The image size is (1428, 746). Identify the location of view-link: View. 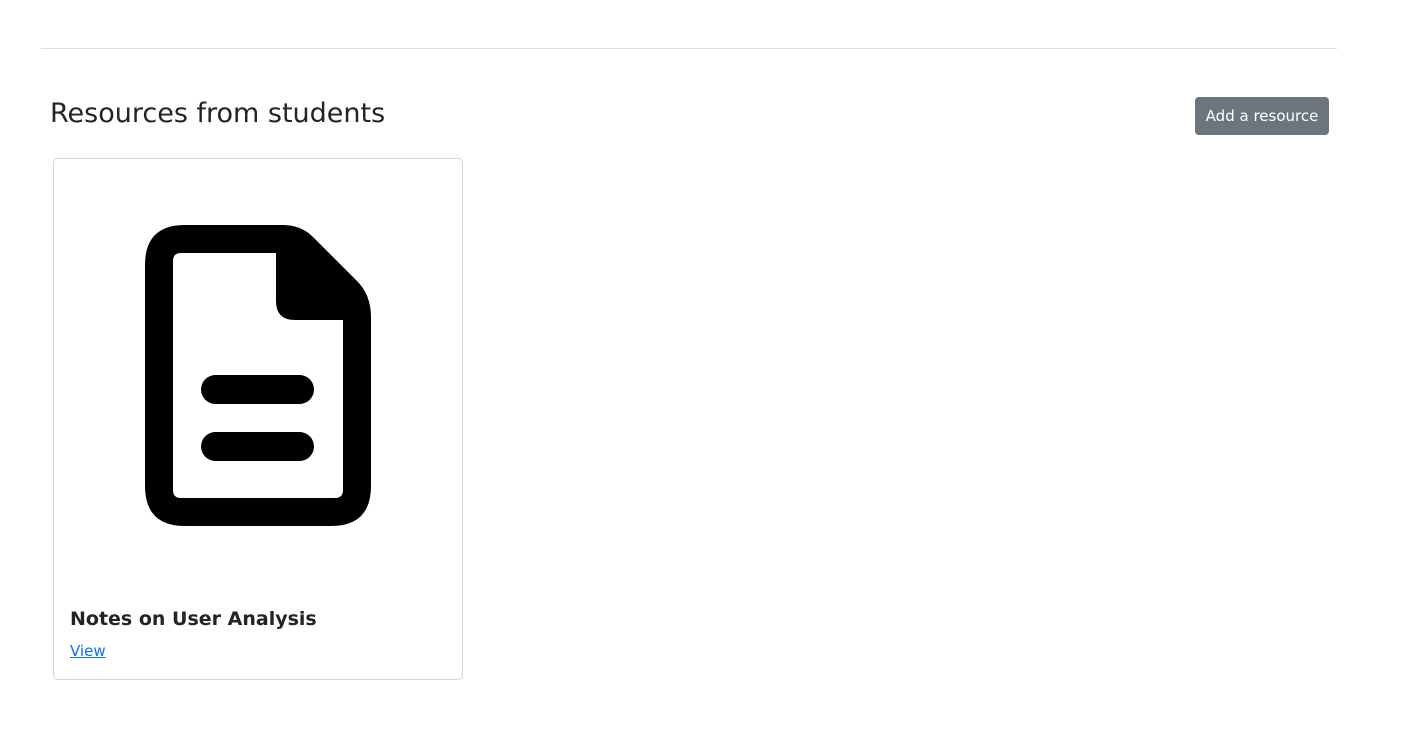
(88, 651).